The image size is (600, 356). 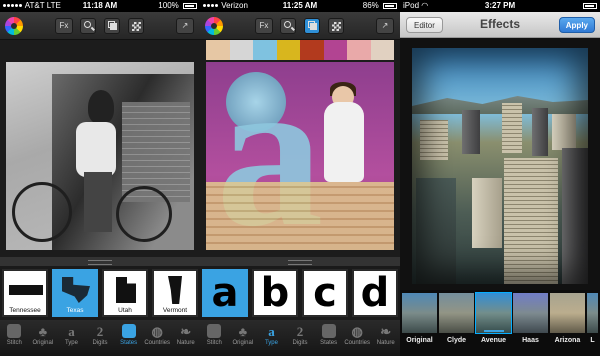 I want to click on effect-original: Original, so click(x=419, y=323).